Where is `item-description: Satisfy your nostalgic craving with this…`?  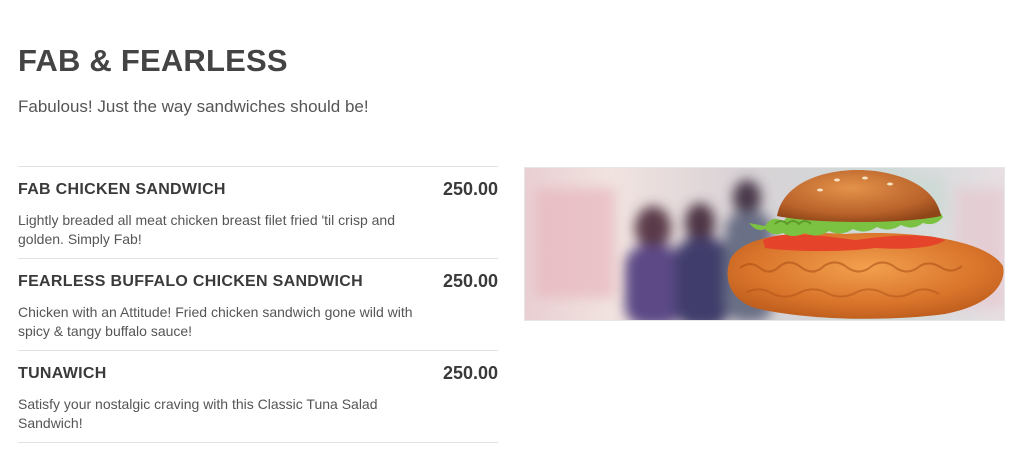
item-description: Satisfy your nostalgic craving with this… is located at coordinates (198, 413).